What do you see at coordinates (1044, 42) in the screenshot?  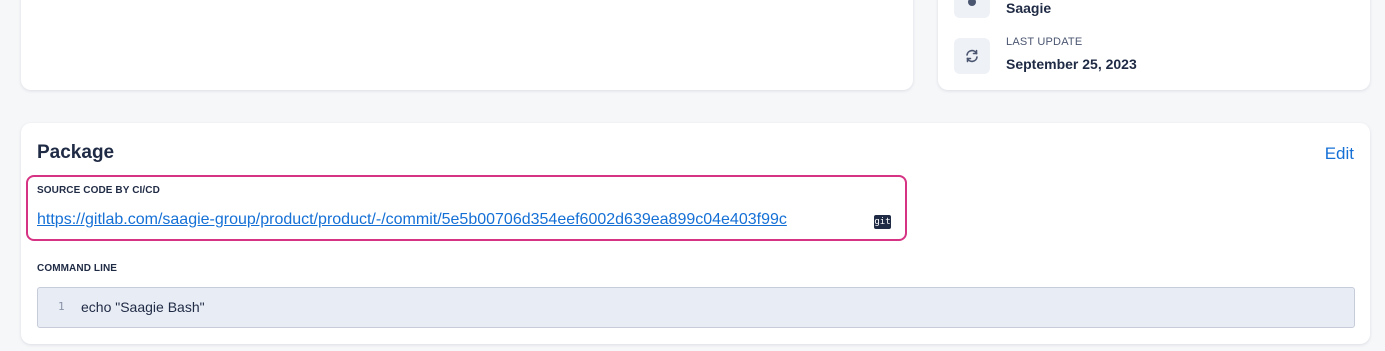 I see `last-update-label: LAST UPDATE` at bounding box center [1044, 42].